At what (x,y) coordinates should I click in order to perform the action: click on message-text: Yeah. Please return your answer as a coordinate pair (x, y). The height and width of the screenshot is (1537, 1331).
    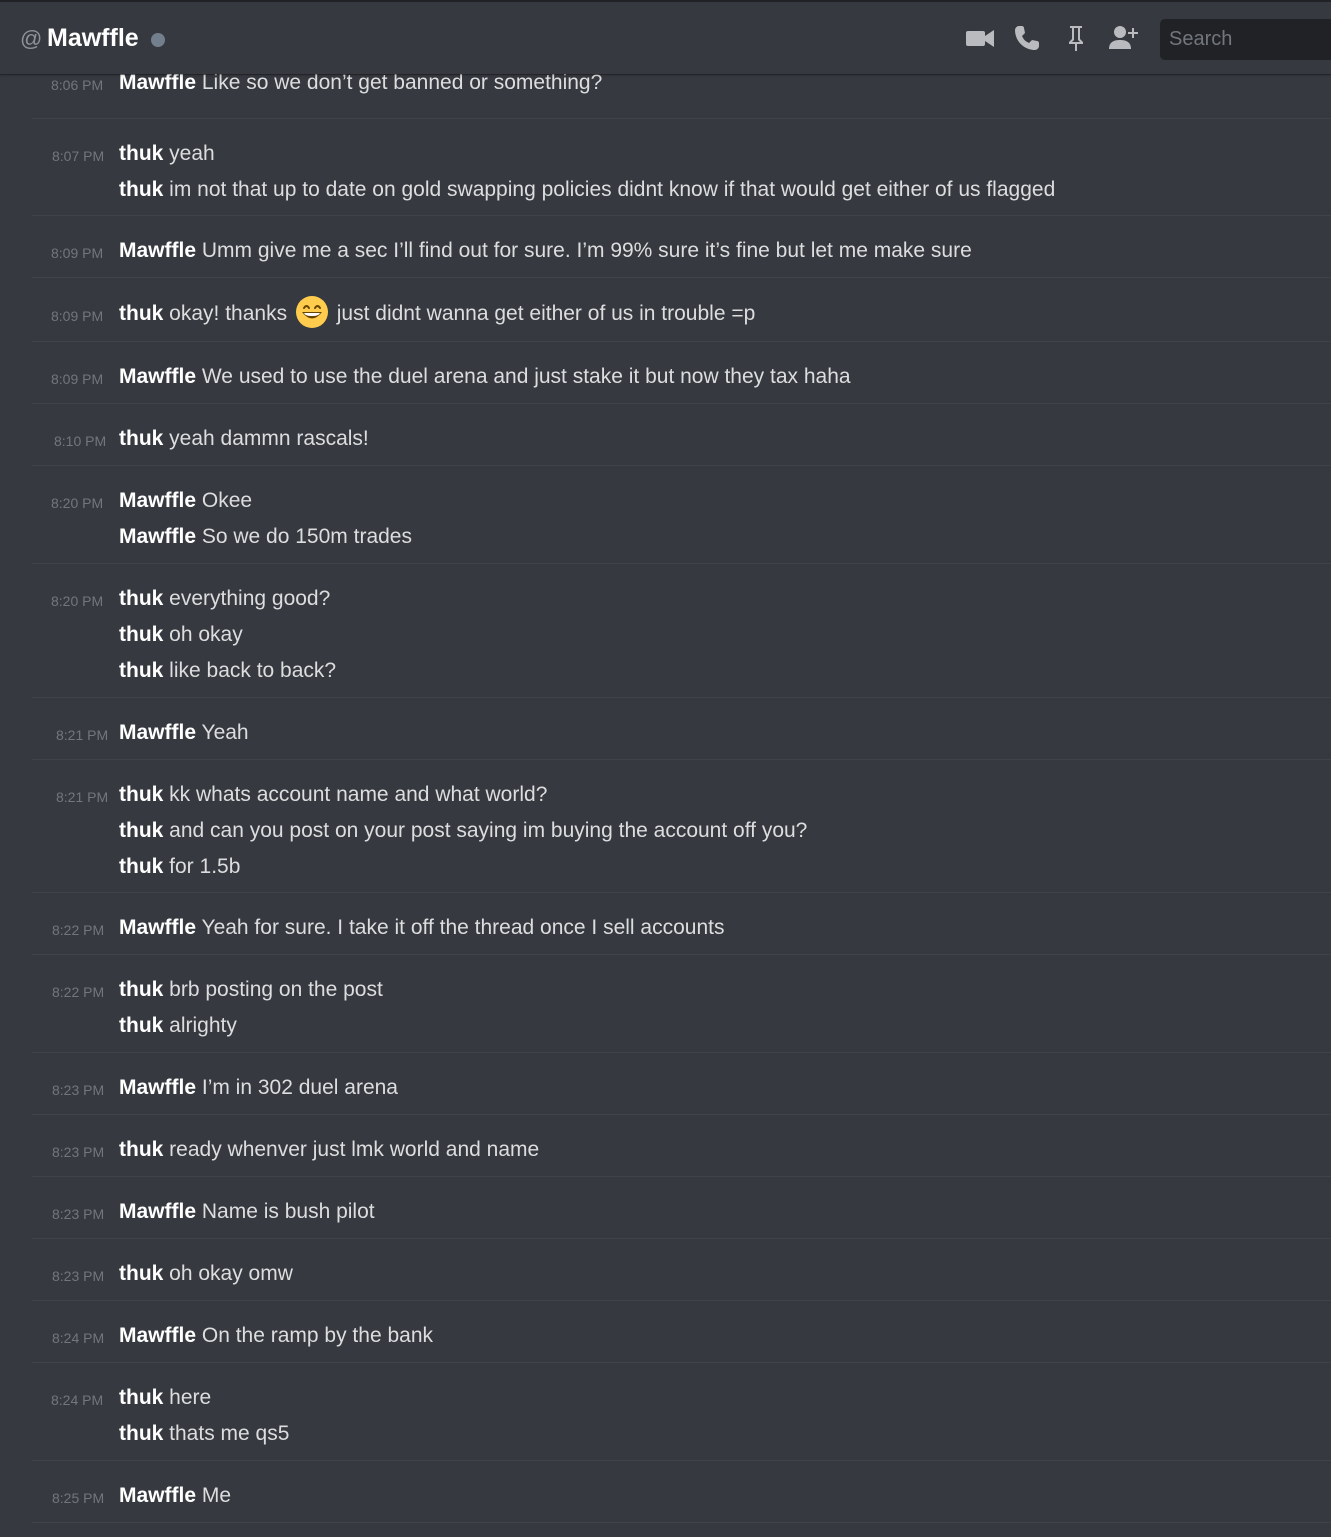
    Looking at the image, I should click on (225, 732).